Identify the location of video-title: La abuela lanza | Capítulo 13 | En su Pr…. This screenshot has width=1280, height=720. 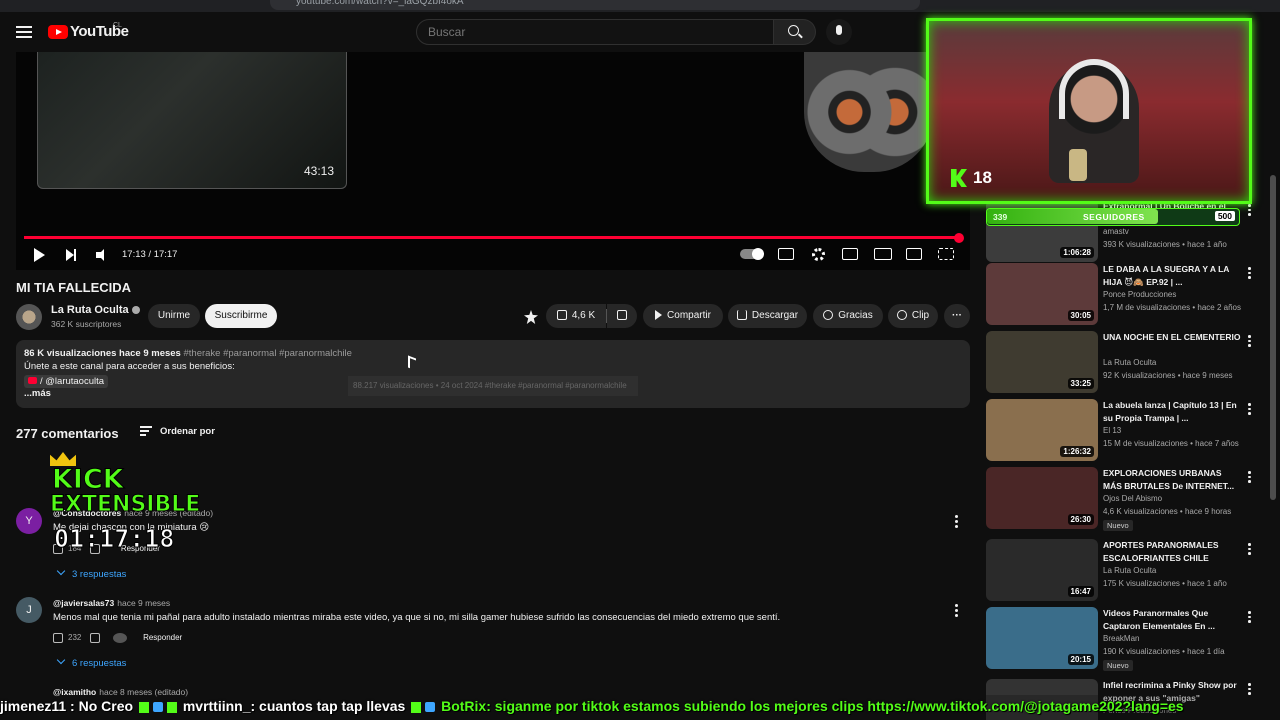
(1172, 412).